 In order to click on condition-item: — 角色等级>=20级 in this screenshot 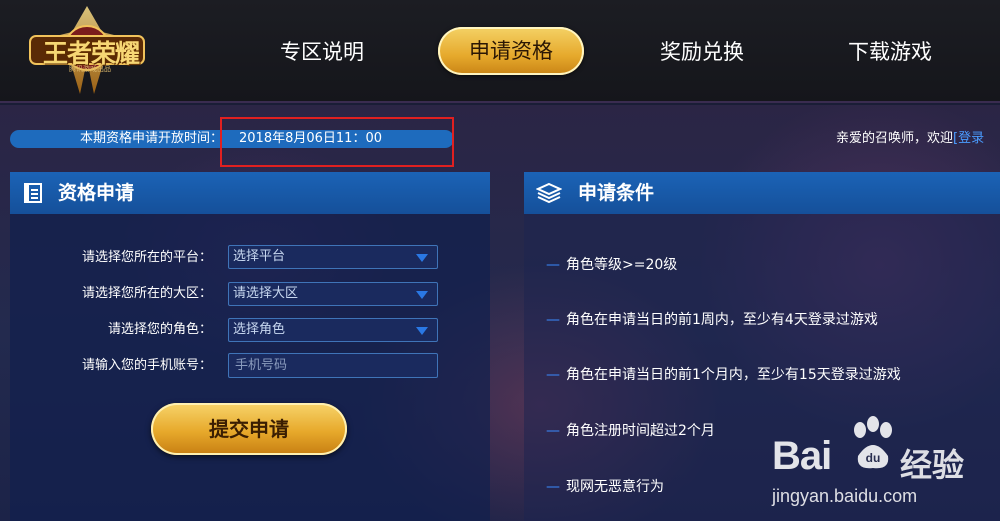, I will do `click(611, 265)`.